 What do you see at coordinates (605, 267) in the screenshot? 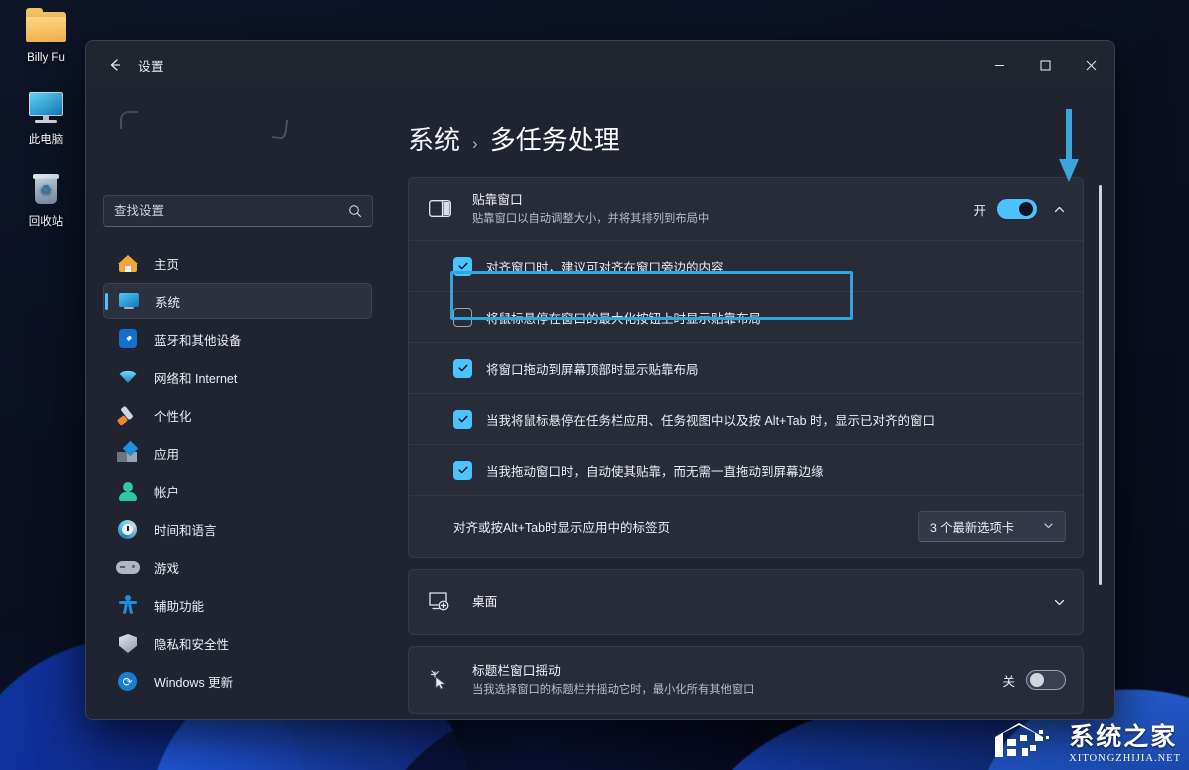
I see `snap-option-label: 对齐窗口时，建议可对齐在窗口旁边的内容` at bounding box center [605, 267].